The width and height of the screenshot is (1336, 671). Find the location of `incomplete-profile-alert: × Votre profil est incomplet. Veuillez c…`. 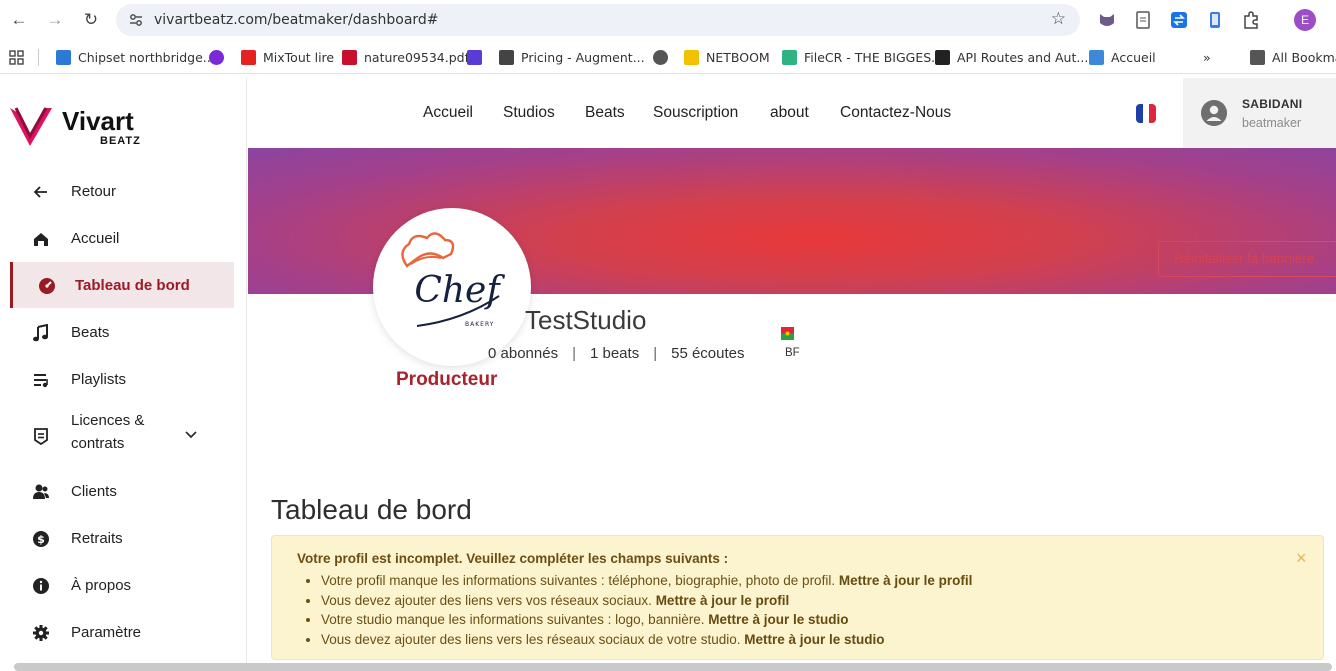

incomplete-profile-alert: × Votre profil est incomplet. Veuillez c… is located at coordinates (797, 597).